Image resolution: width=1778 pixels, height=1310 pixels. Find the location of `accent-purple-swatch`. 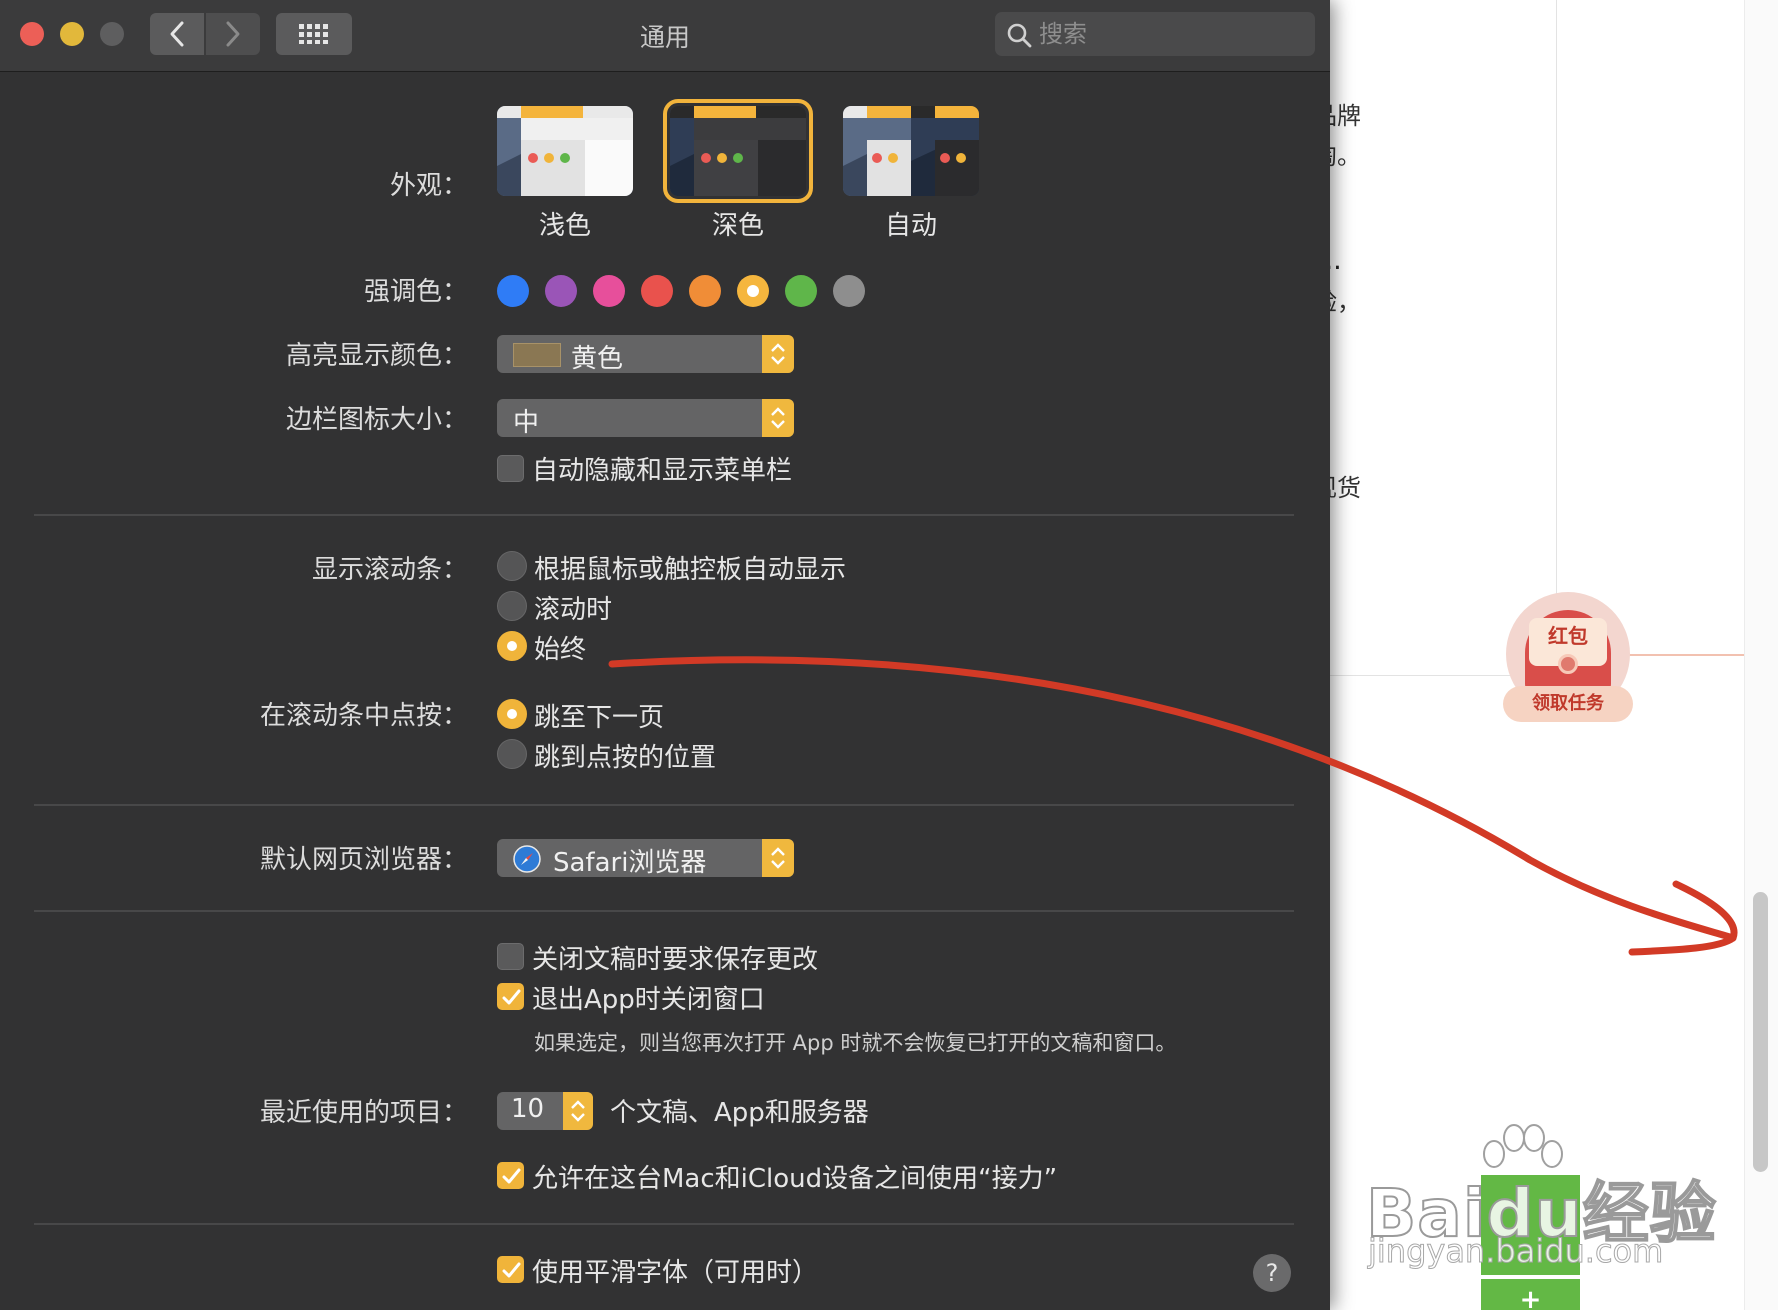

accent-purple-swatch is located at coordinates (561, 291).